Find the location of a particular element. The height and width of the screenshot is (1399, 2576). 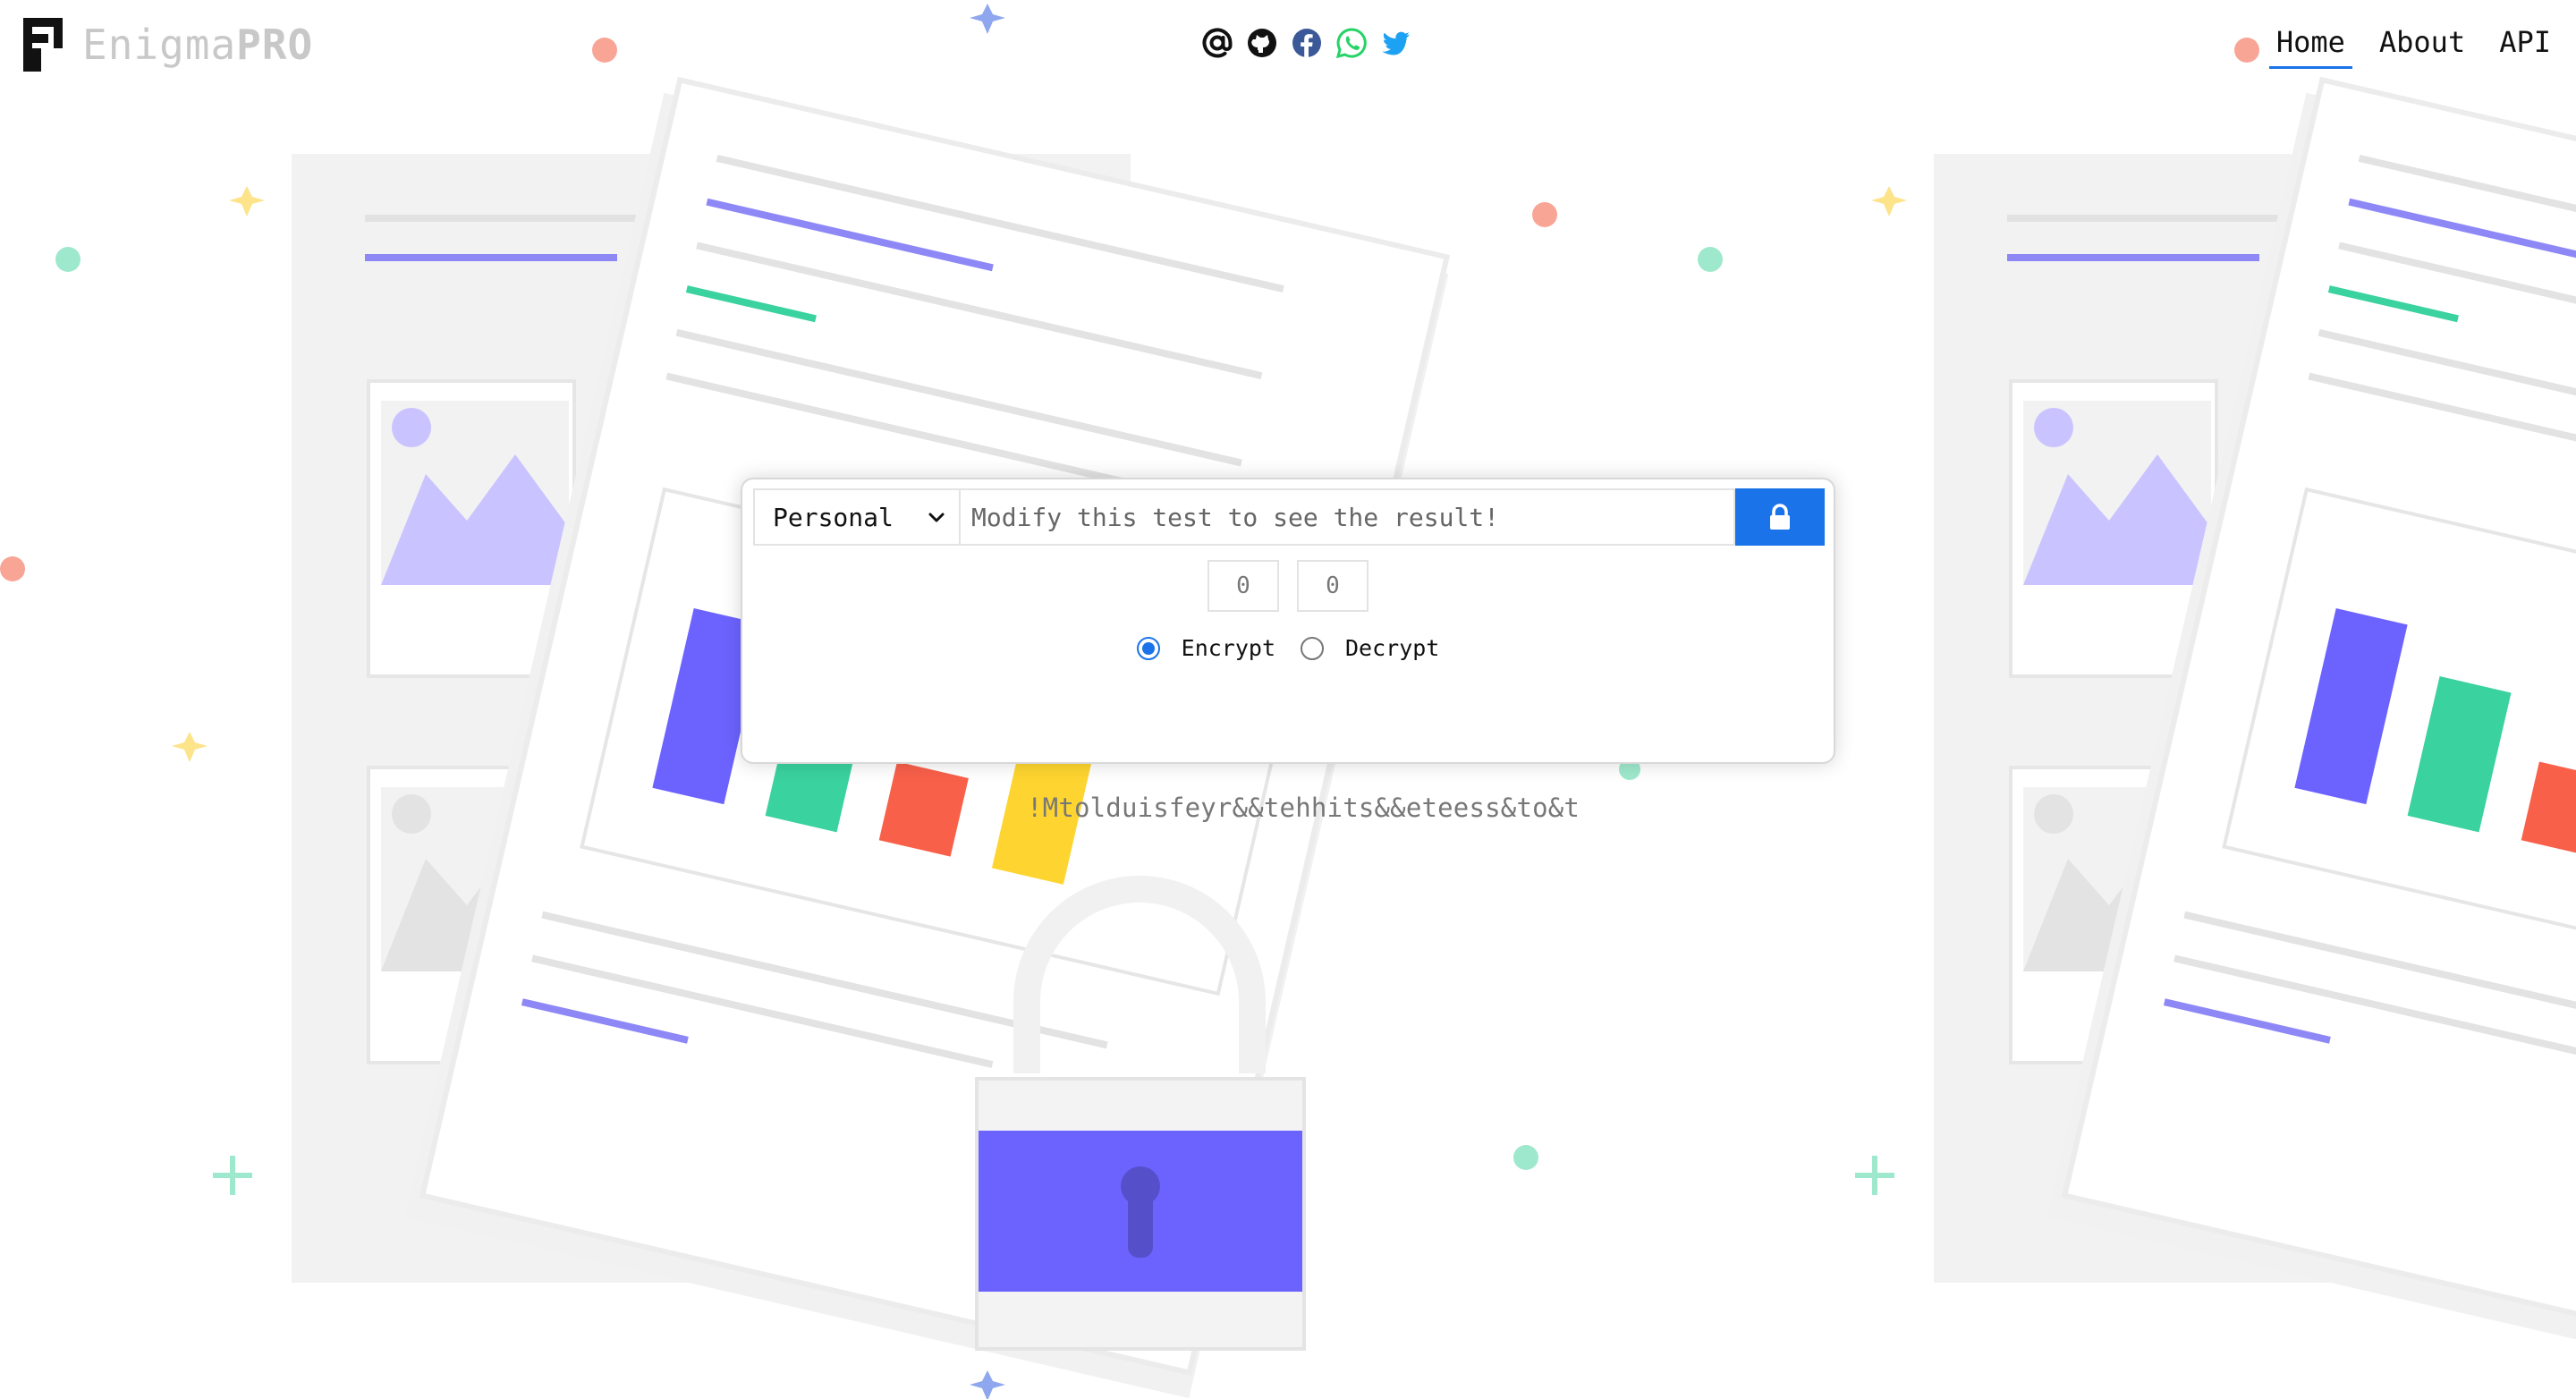

encrypt-radio-button is located at coordinates (1148, 648).